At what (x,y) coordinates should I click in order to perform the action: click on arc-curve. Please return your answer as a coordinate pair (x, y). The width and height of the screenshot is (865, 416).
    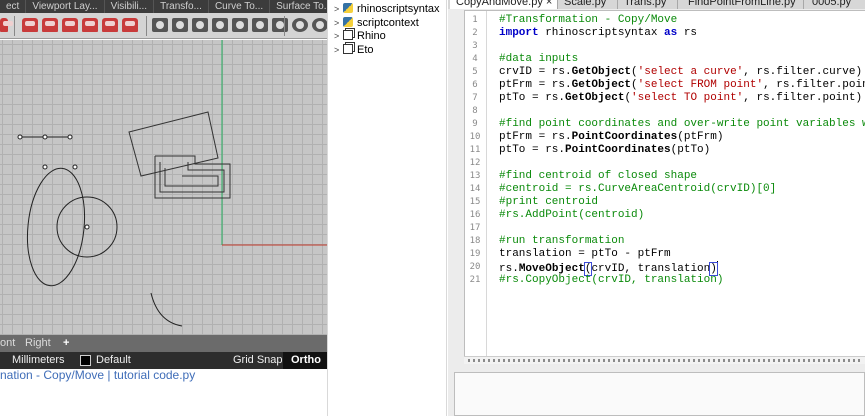
    Looking at the image, I should click on (166, 309).